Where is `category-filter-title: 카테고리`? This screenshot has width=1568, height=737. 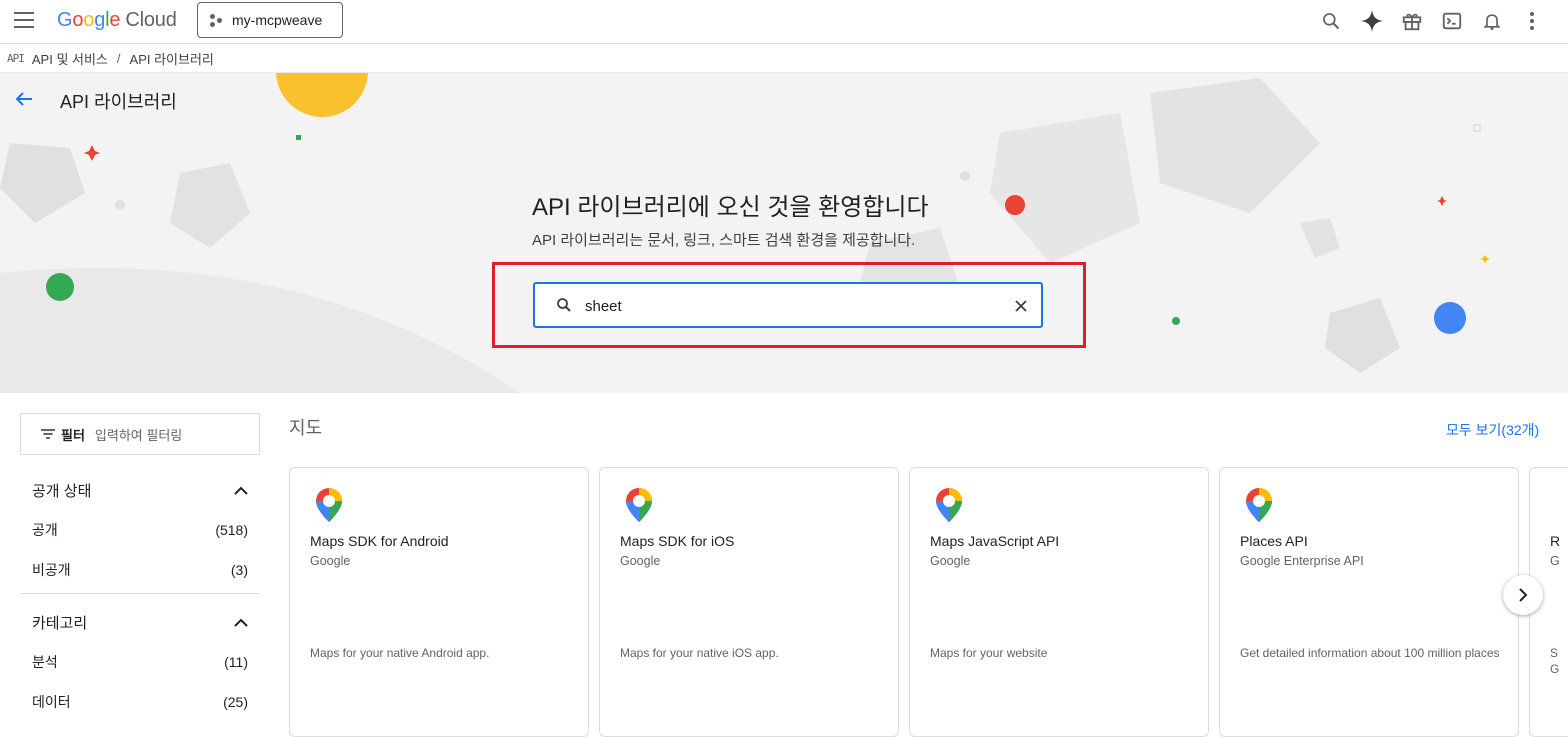 category-filter-title: 카테고리 is located at coordinates (60, 623).